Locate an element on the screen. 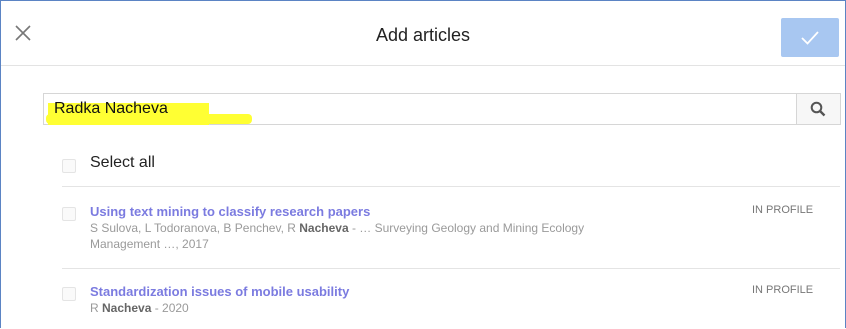  article-authors: R is located at coordinates (96, 308).